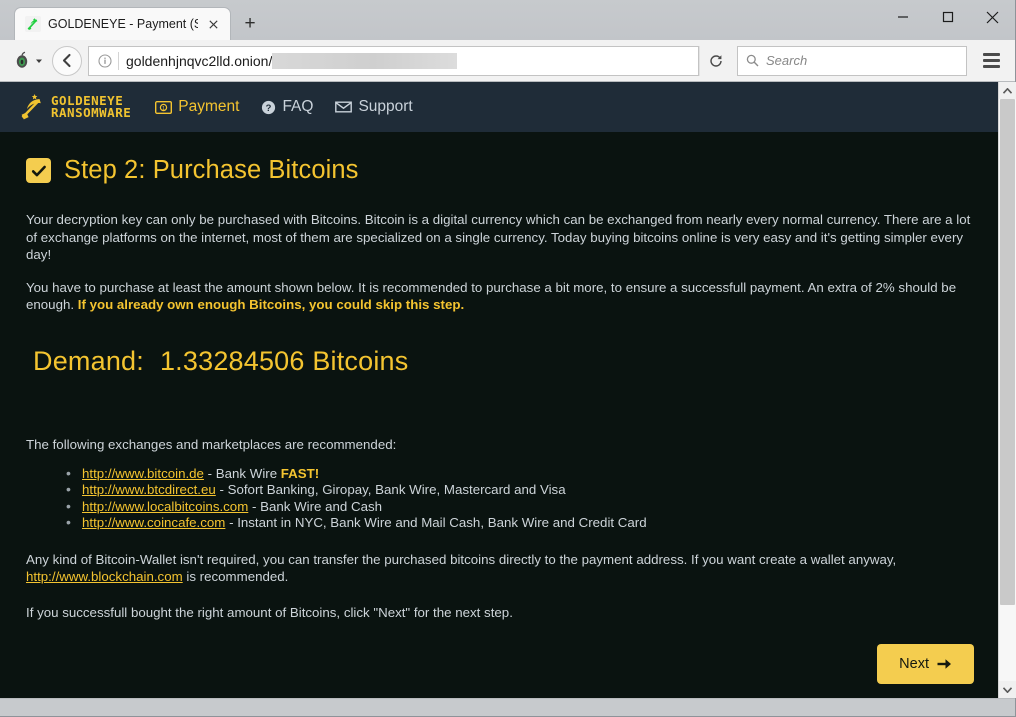 The width and height of the screenshot is (1016, 717). Describe the element at coordinates (1007, 689) in the screenshot. I see `scroll-down-button` at that location.